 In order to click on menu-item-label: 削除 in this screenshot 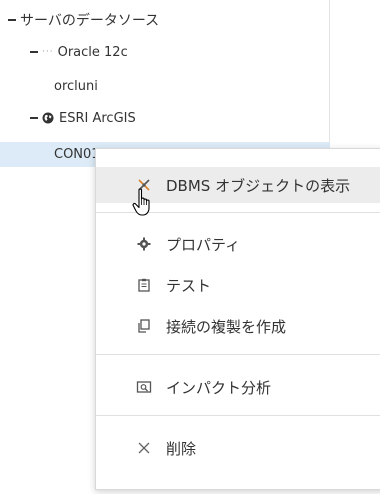, I will do `click(181, 448)`.